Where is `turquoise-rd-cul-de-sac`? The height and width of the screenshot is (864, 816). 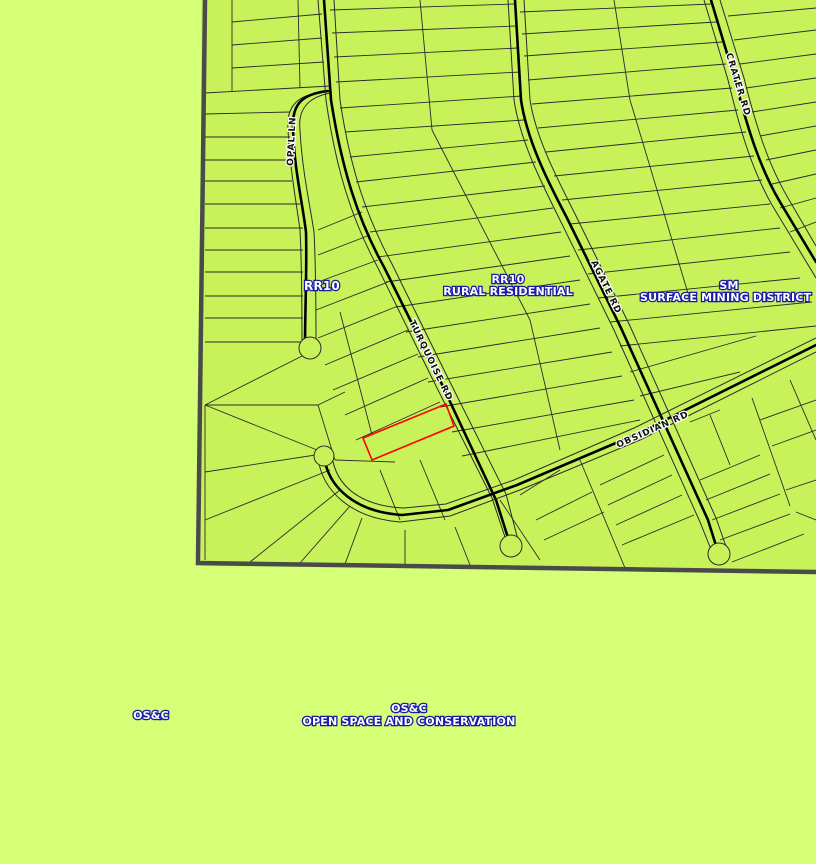 turquoise-rd-cul-de-sac is located at coordinates (511, 546).